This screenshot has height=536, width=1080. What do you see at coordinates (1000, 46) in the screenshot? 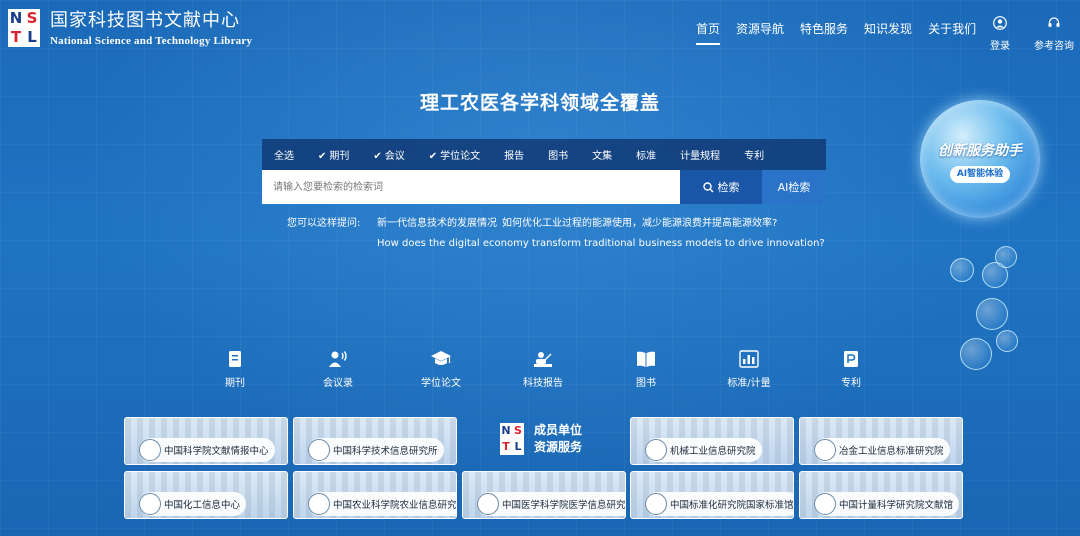
I see `login-label: 登录` at bounding box center [1000, 46].